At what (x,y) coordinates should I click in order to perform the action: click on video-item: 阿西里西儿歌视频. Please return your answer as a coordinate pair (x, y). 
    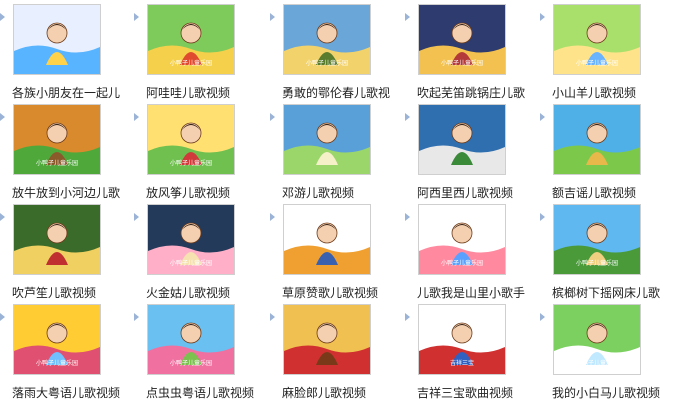
    Looking at the image, I should click on (470, 150).